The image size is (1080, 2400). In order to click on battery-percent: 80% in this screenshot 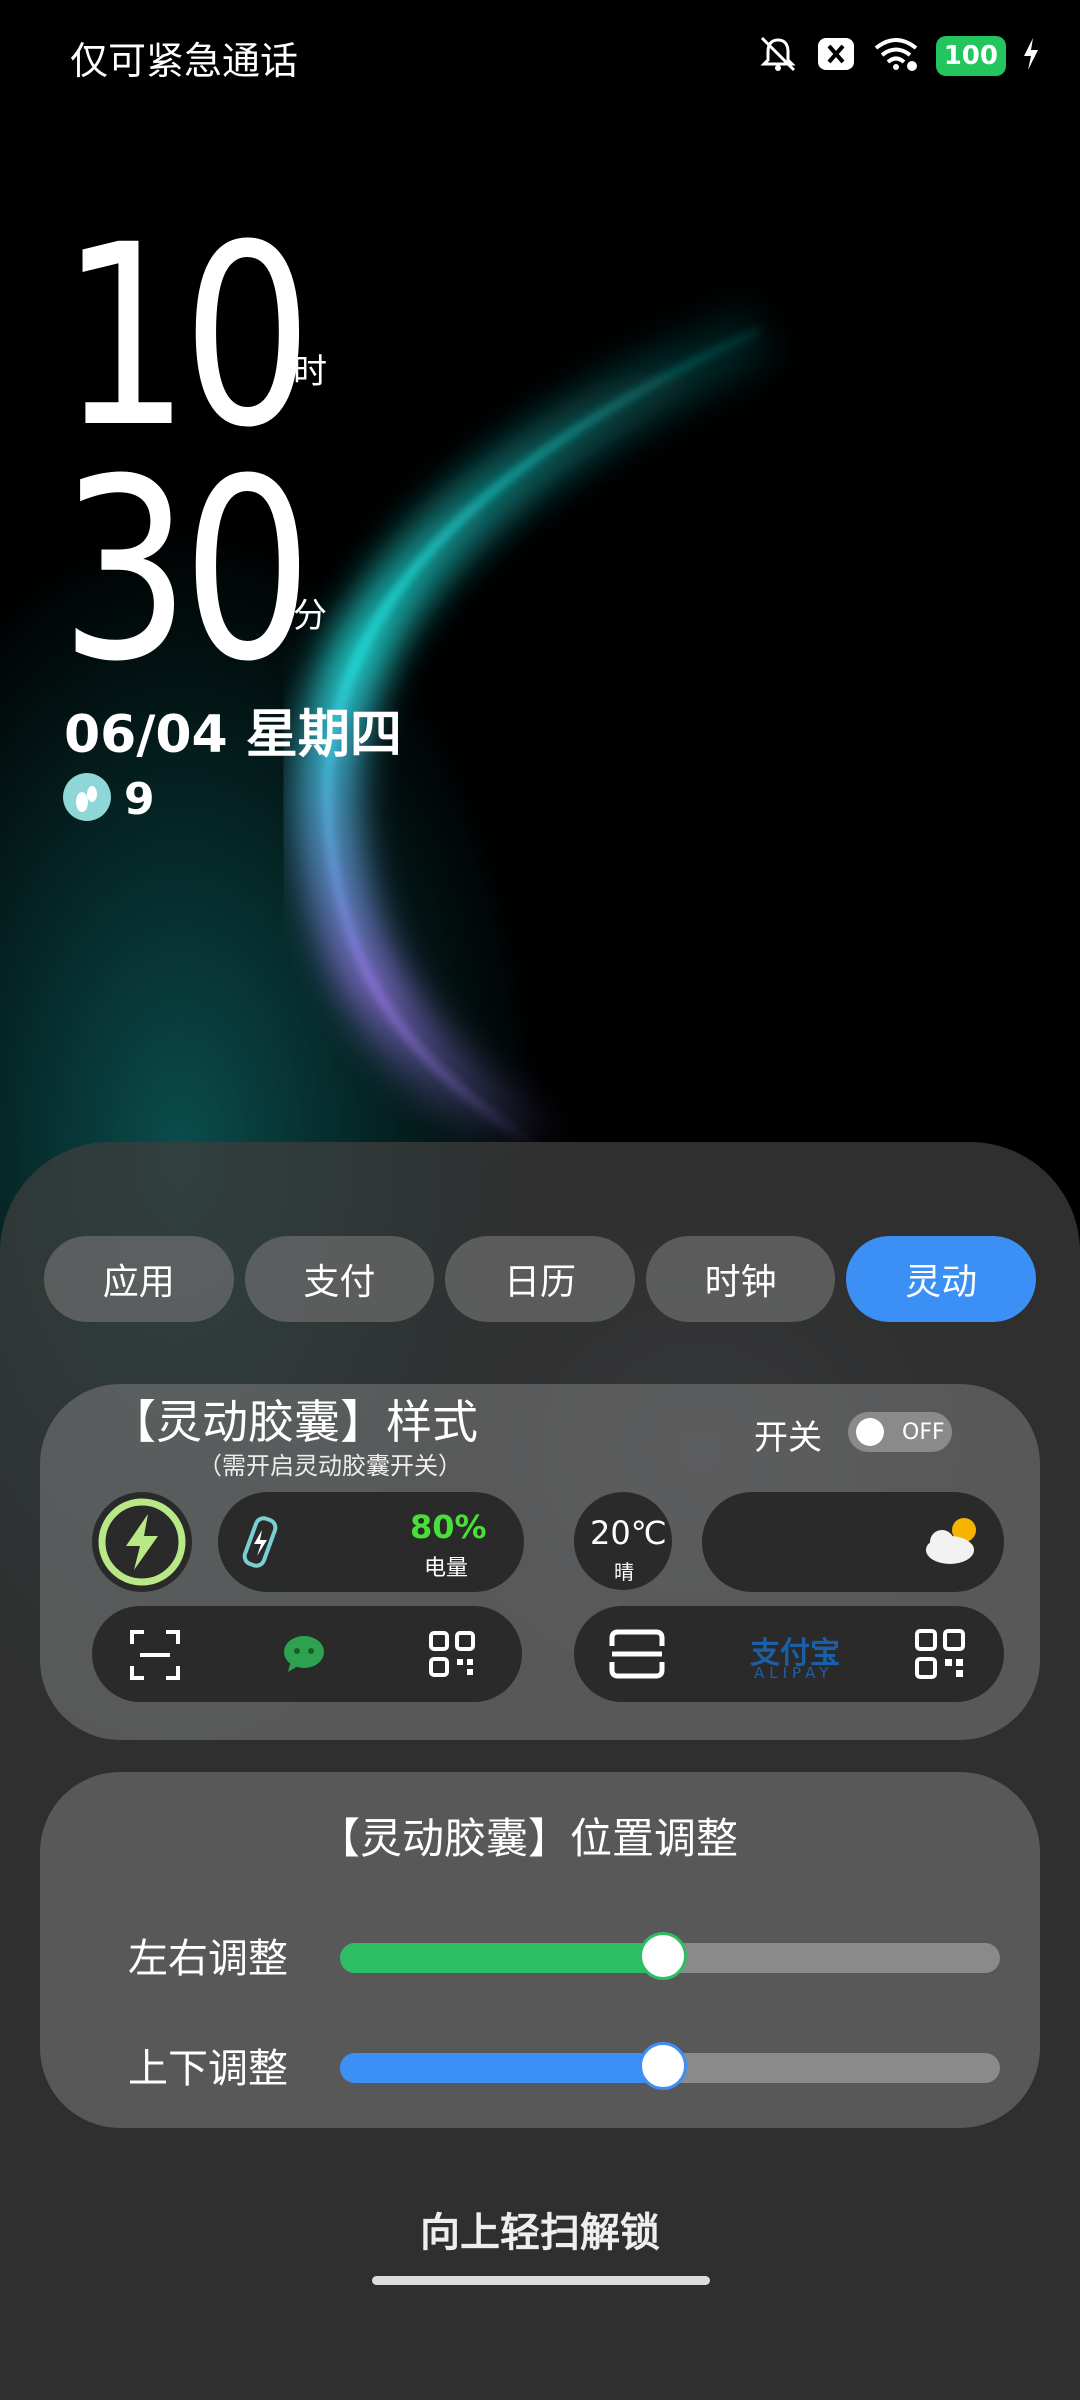, I will do `click(448, 1527)`.